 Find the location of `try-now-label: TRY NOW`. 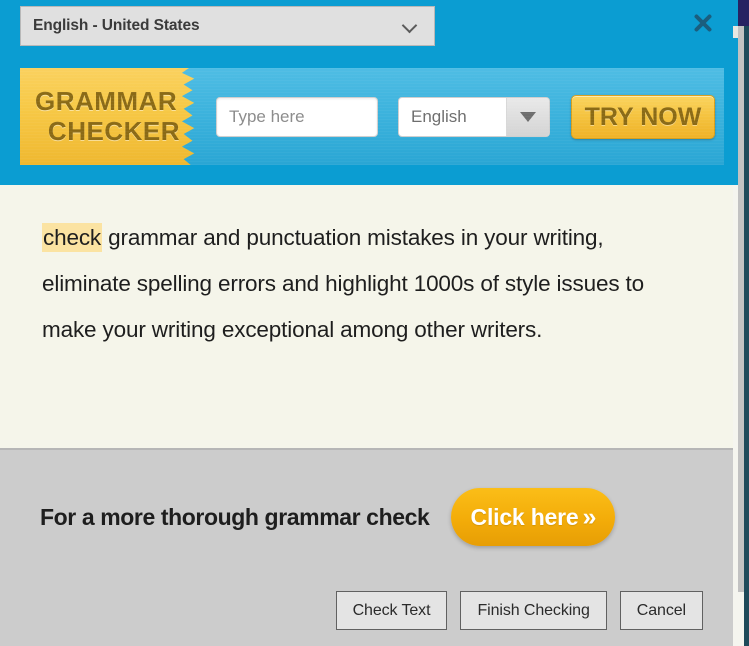

try-now-label: TRY NOW is located at coordinates (643, 116).